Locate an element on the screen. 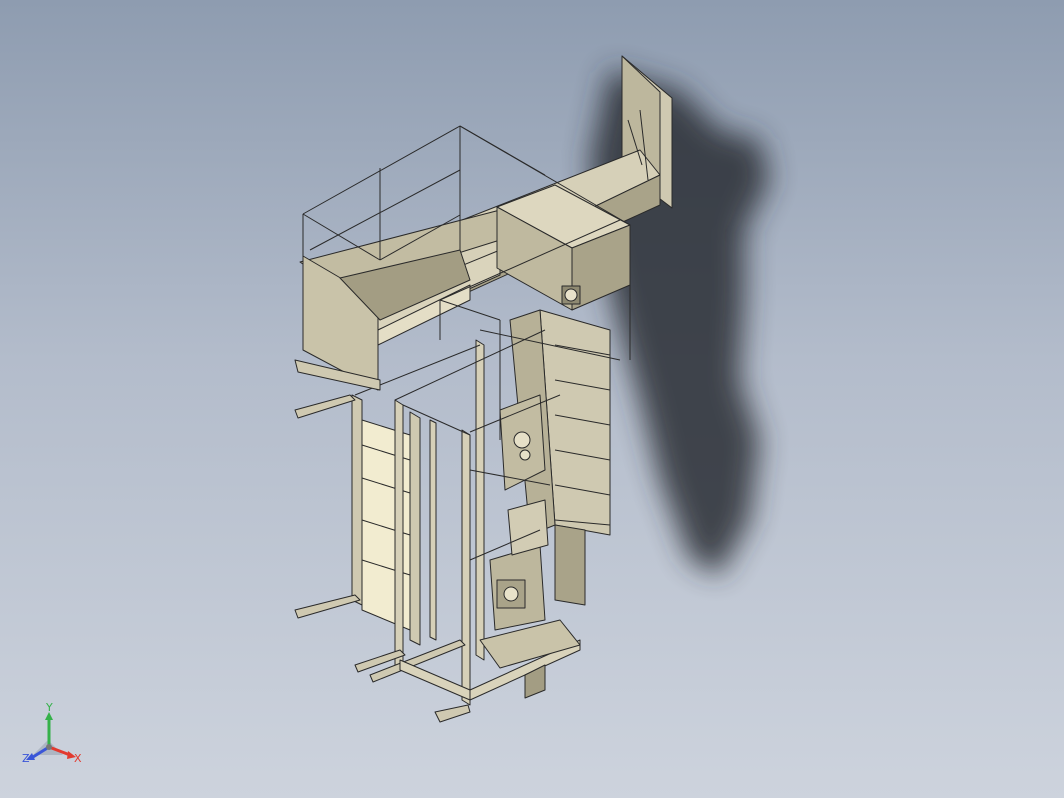 The height and width of the screenshot is (798, 1064). x-axis-label: X is located at coordinates (78, 758).